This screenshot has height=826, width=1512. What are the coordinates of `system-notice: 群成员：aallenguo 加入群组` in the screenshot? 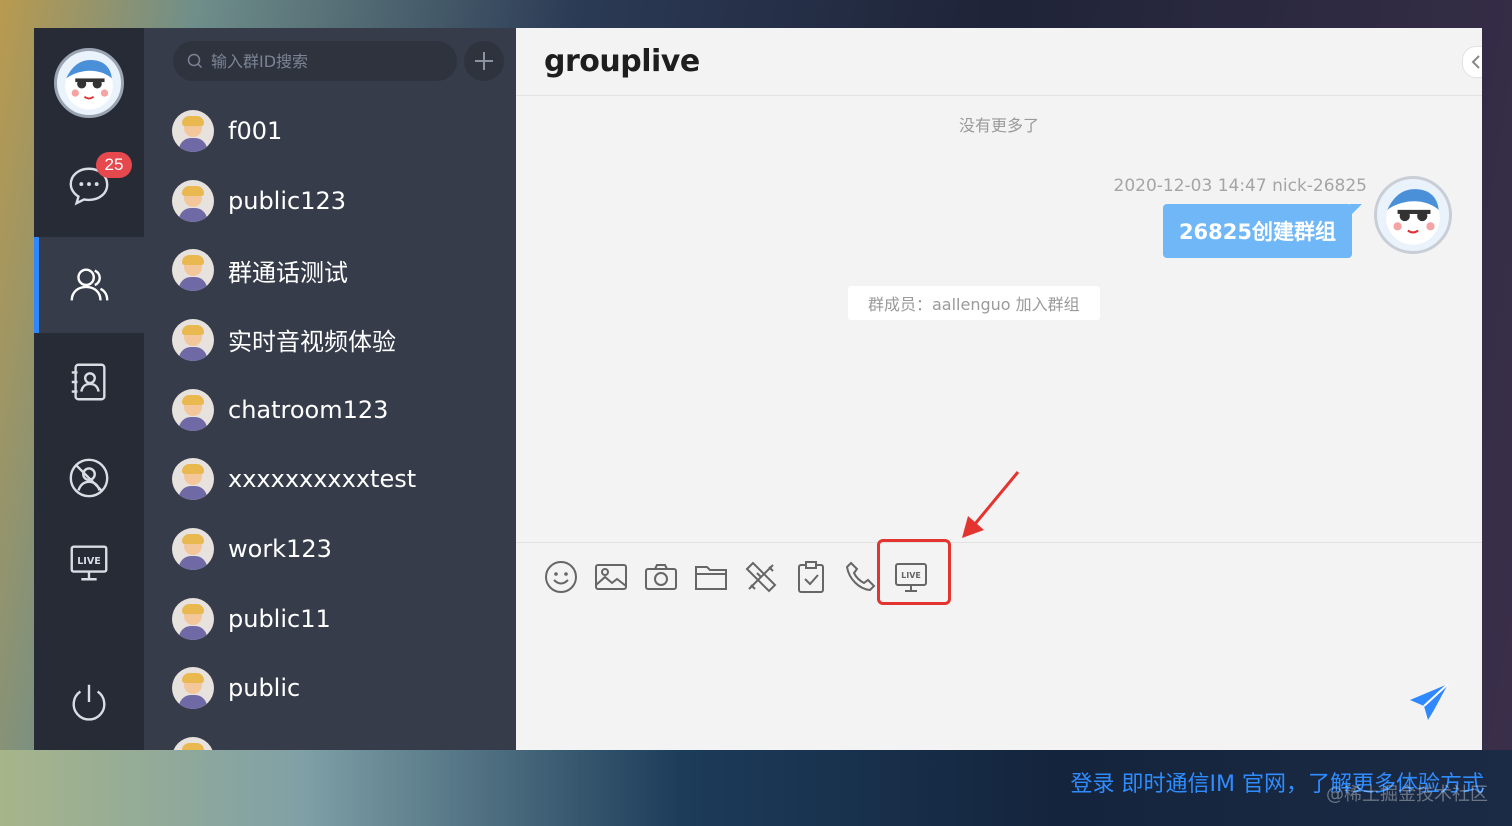 It's located at (974, 303).